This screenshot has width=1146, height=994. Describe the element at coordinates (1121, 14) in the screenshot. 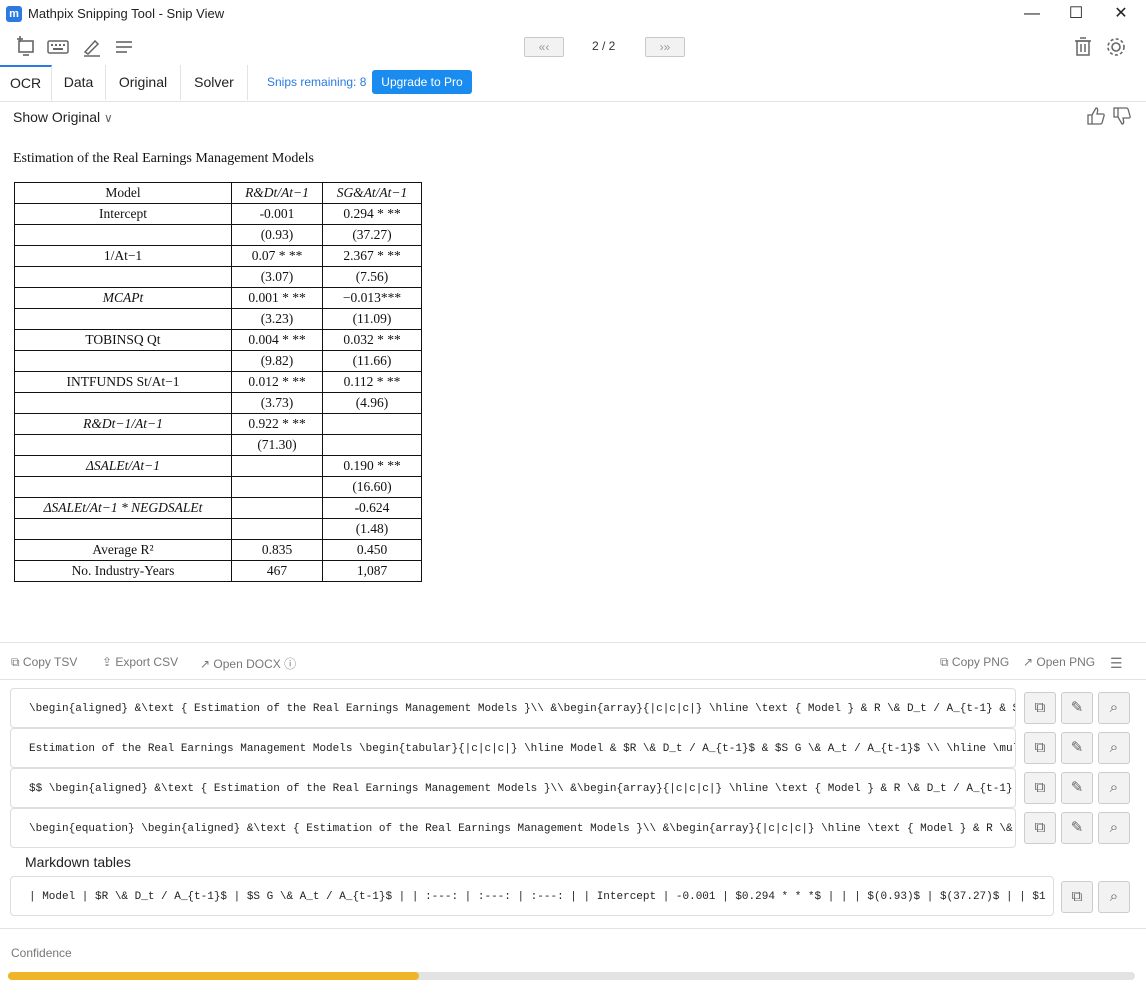

I see `close-button: ✕` at that location.